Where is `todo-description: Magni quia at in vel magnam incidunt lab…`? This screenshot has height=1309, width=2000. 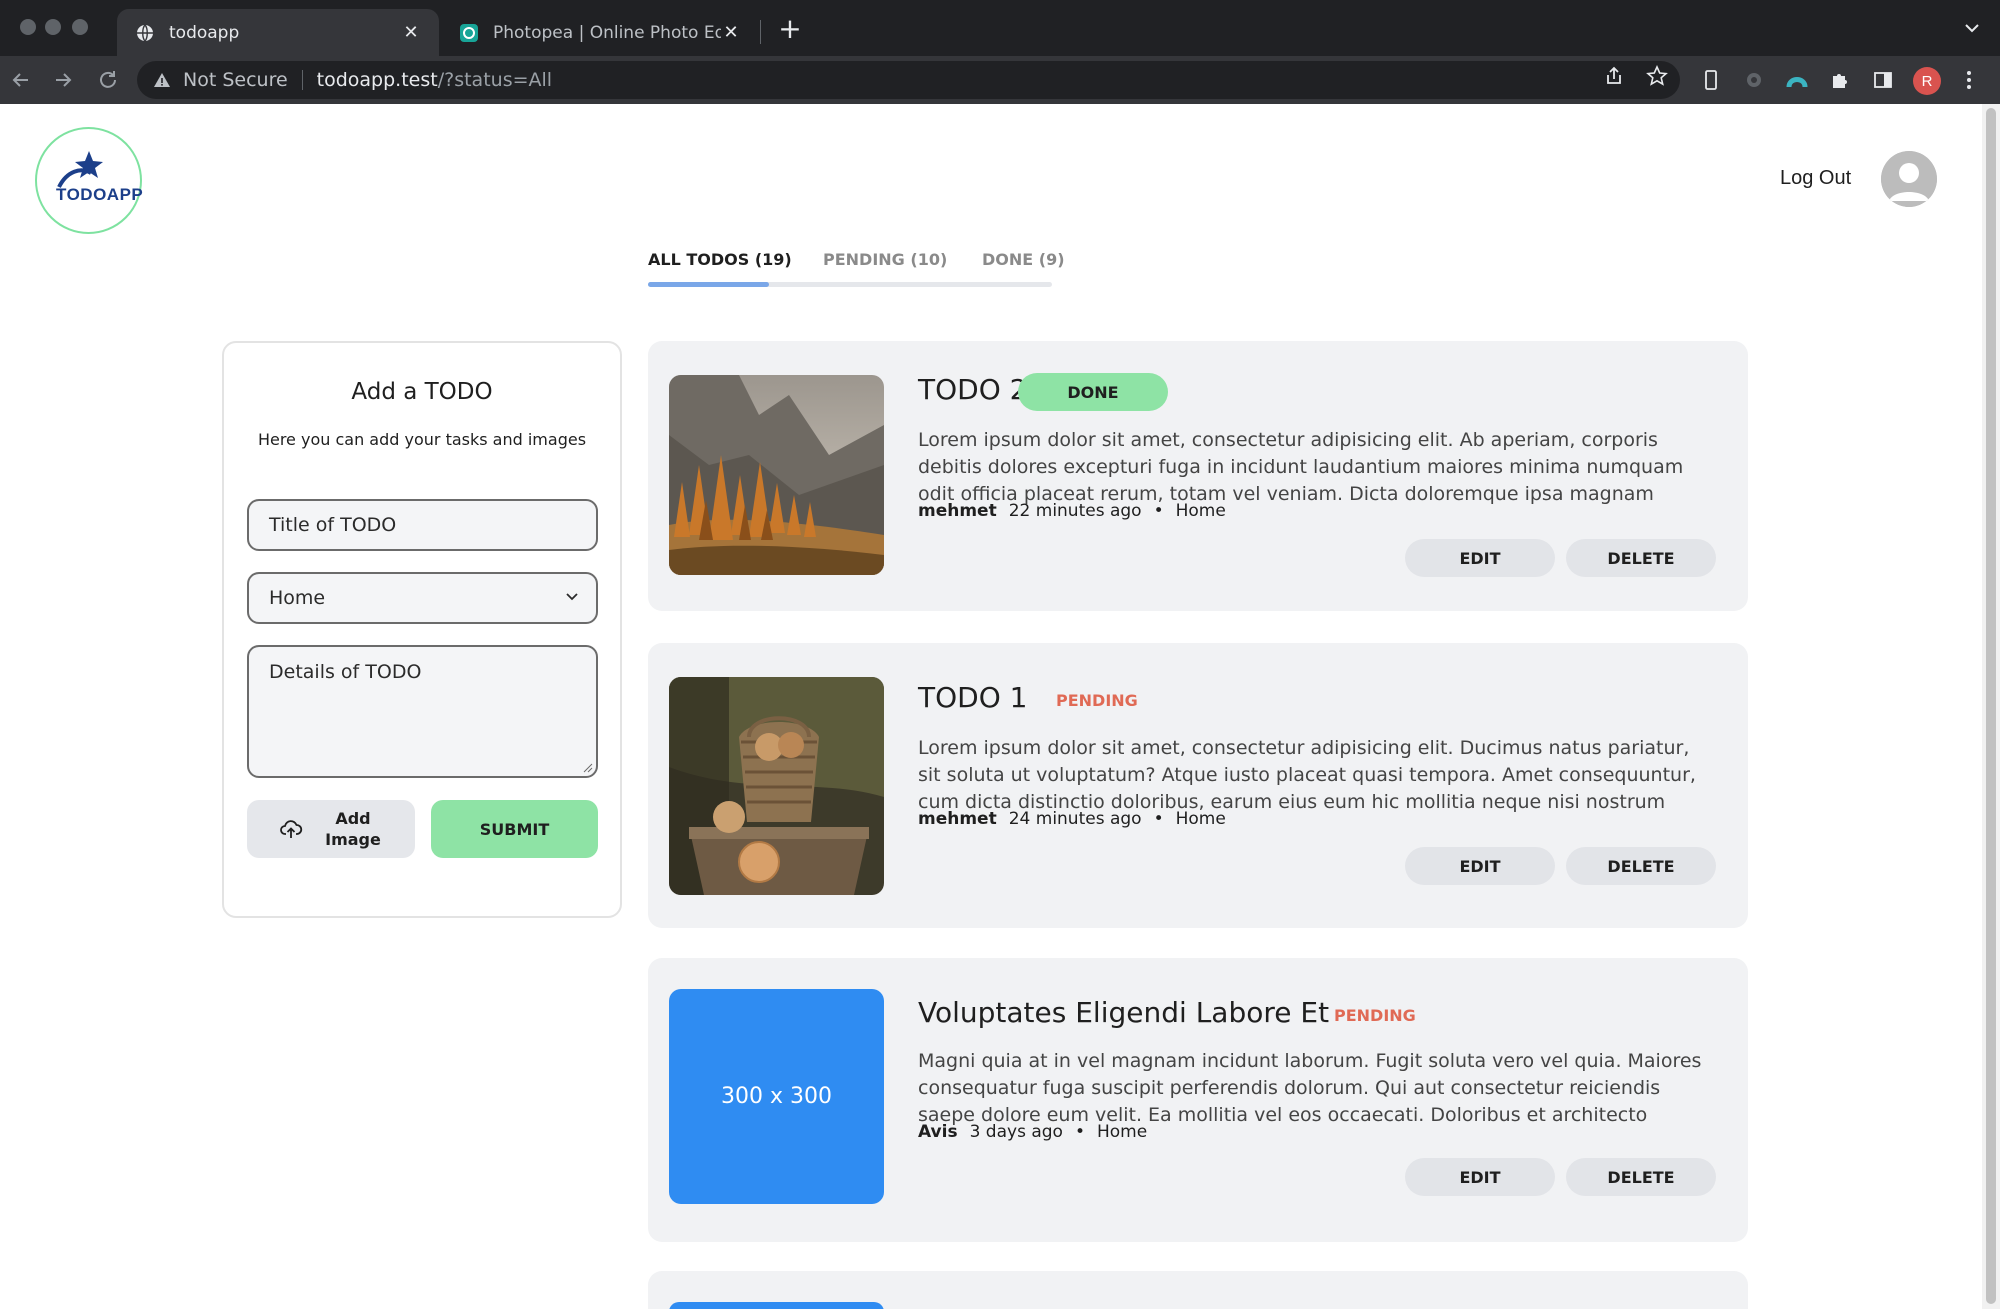
todo-description: Magni quia at in vel magnam incidunt lab… is located at coordinates (1310, 1088).